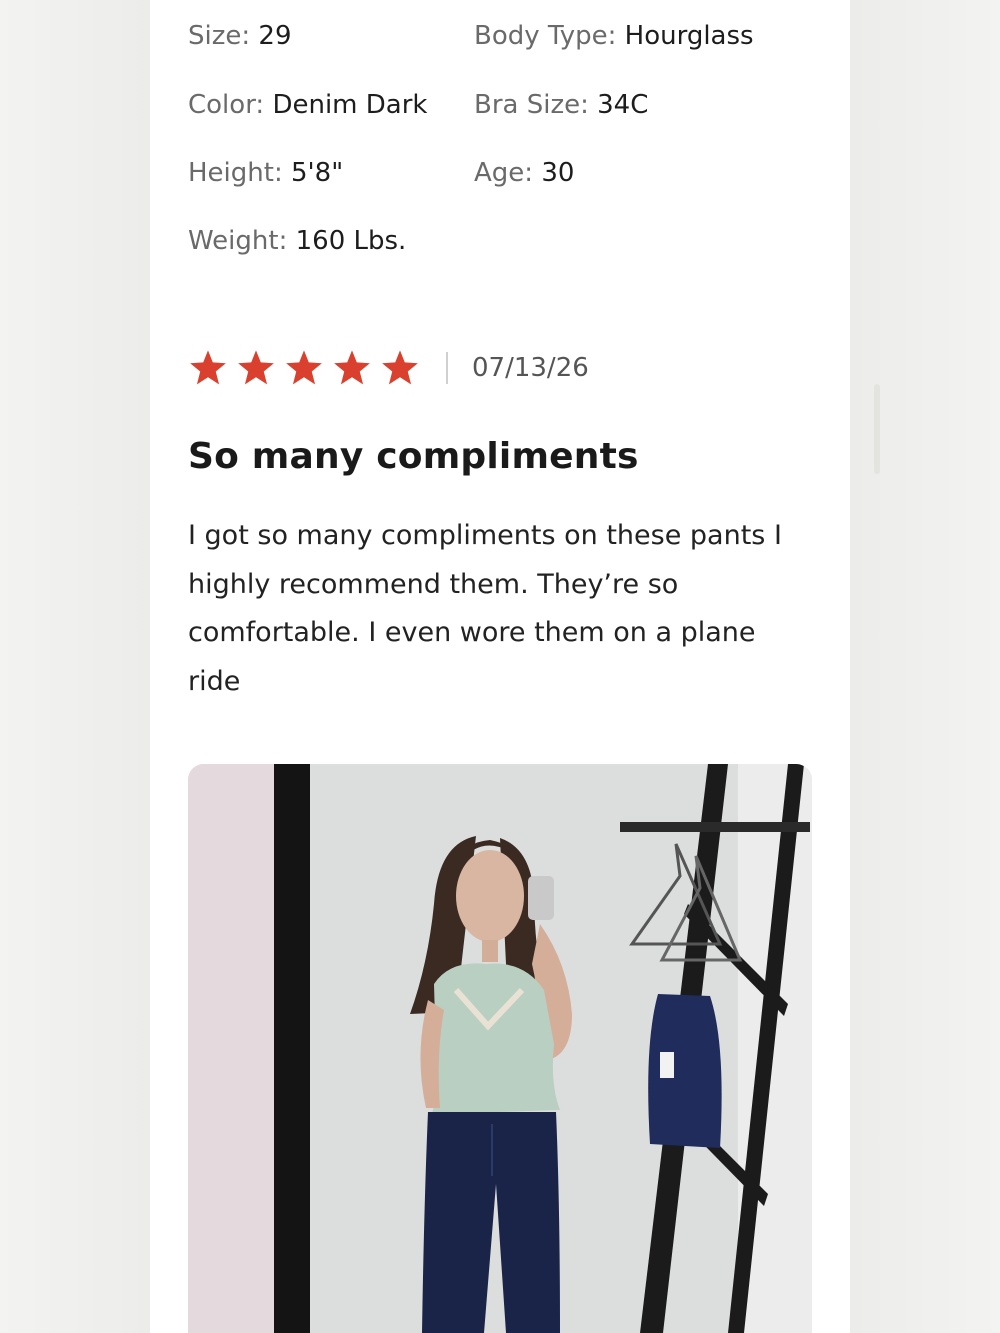 This screenshot has width=1000, height=1333. I want to click on spec-body-type-label: Body Type:, so click(545, 36).